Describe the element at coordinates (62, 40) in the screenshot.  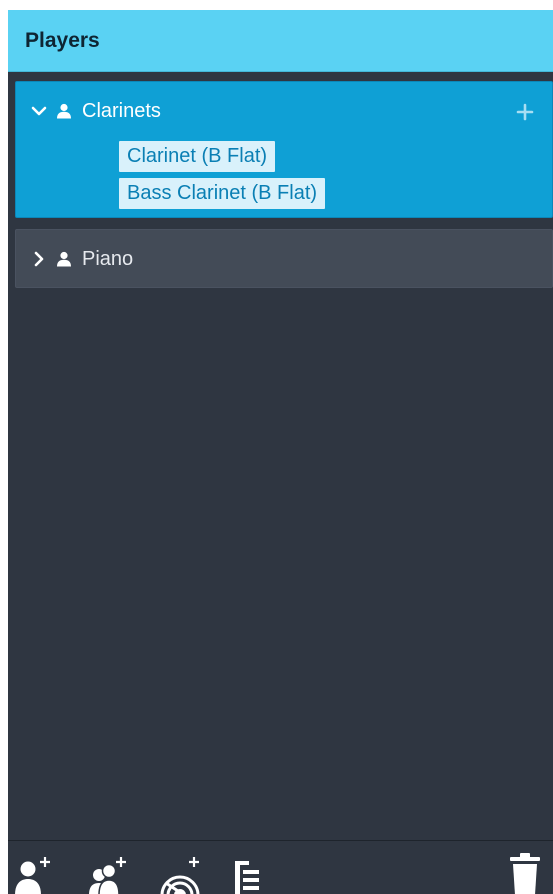
I see `panel-title: Players` at that location.